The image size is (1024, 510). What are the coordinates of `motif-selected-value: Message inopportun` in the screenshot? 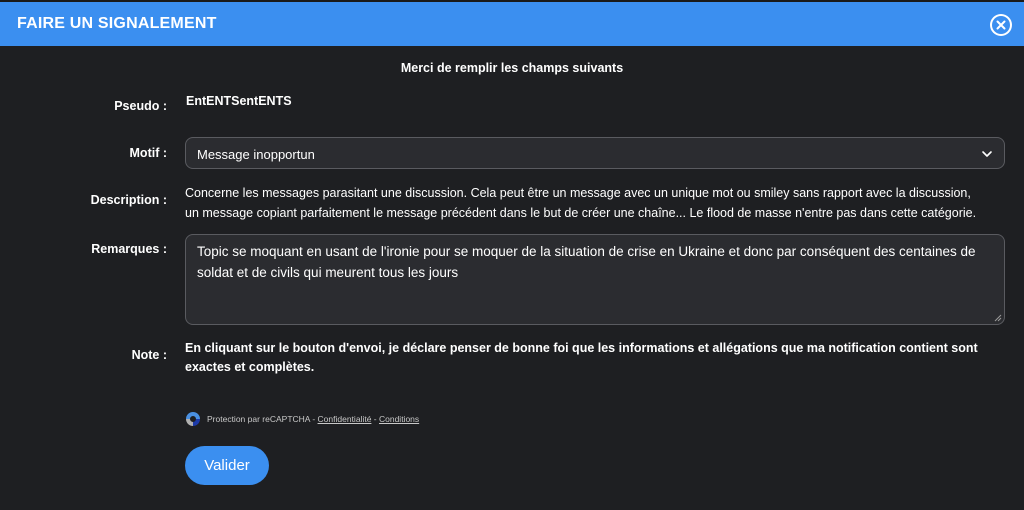 It's located at (256, 154).